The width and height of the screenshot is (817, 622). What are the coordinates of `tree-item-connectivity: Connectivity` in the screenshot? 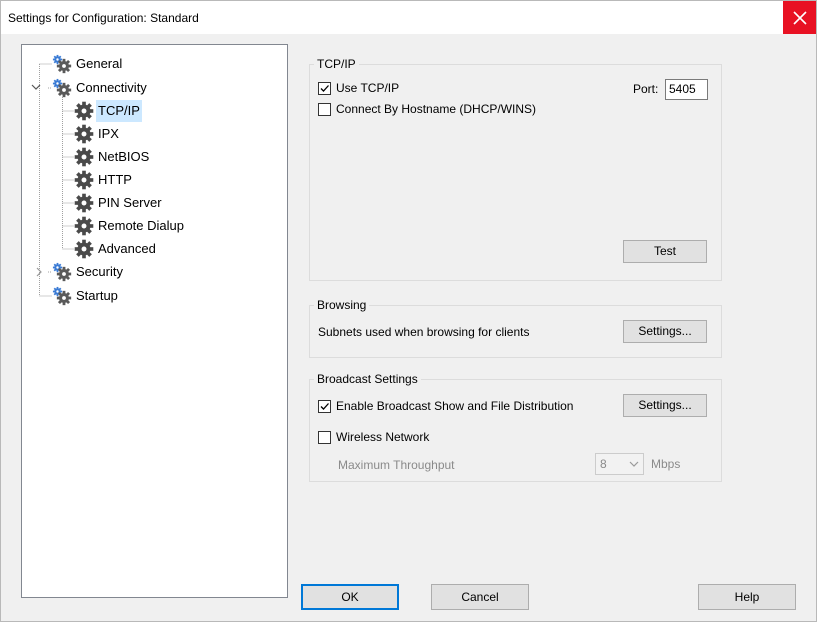 It's located at (152, 88).